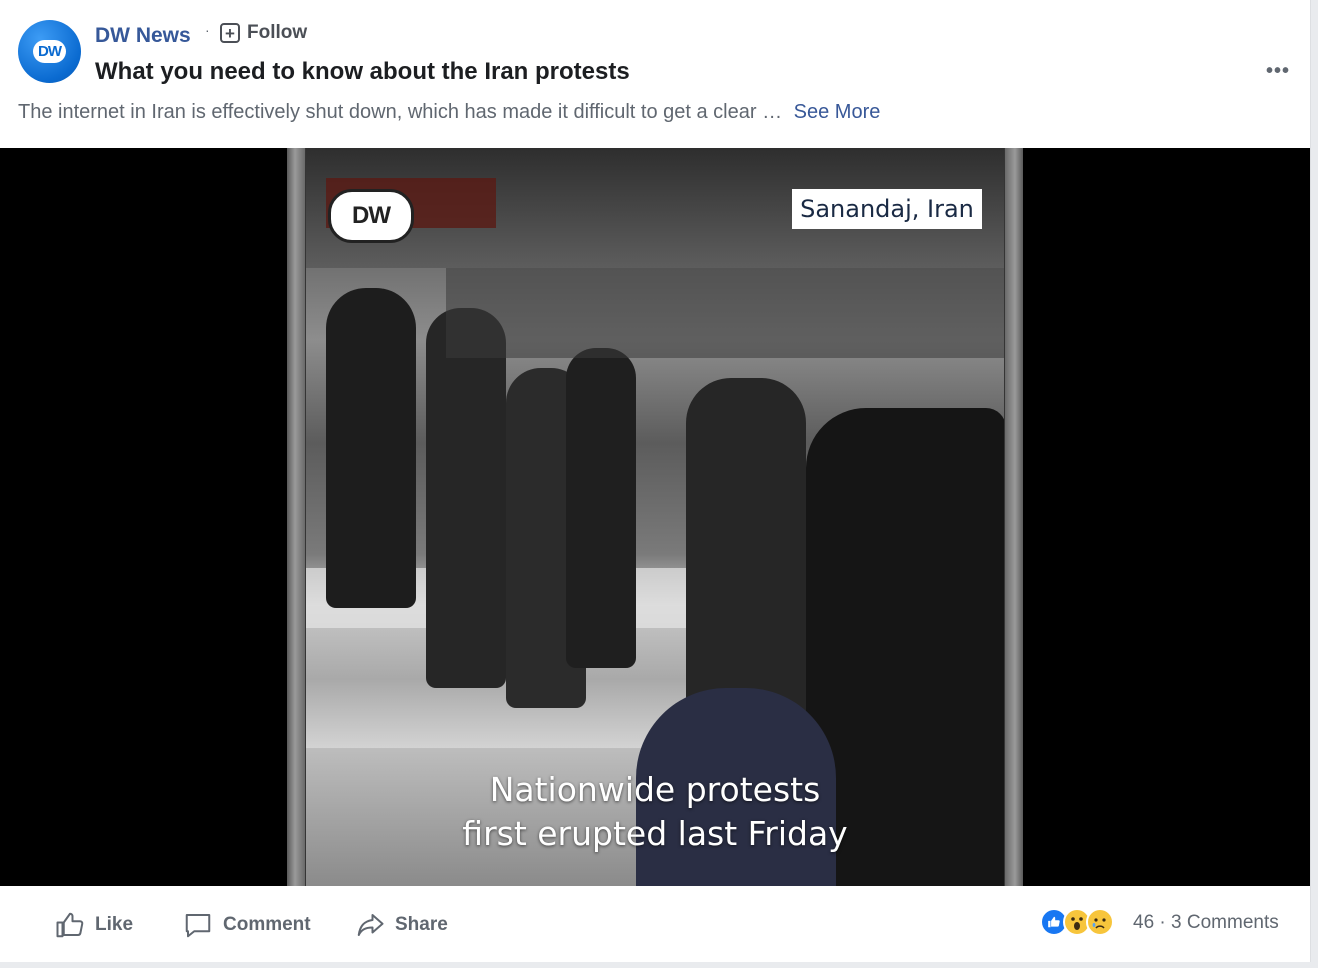  I want to click on thumbs-up-icon, so click(70, 925).